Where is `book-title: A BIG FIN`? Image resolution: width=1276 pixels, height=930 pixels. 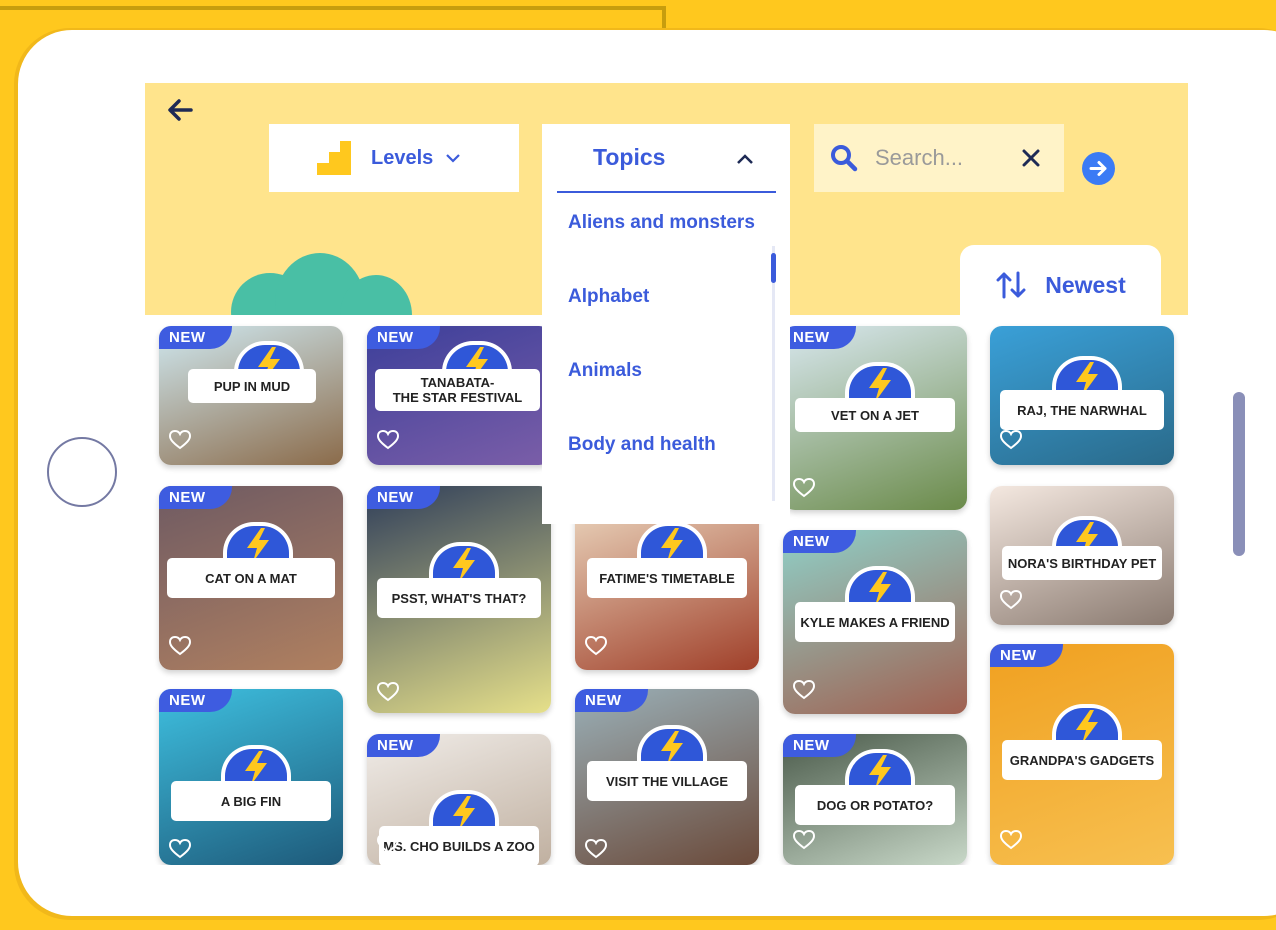 book-title: A BIG FIN is located at coordinates (251, 801).